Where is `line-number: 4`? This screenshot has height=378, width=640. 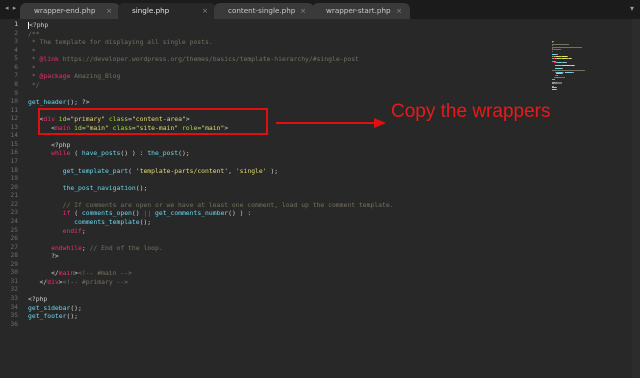 line-number: 4 is located at coordinates (16, 50).